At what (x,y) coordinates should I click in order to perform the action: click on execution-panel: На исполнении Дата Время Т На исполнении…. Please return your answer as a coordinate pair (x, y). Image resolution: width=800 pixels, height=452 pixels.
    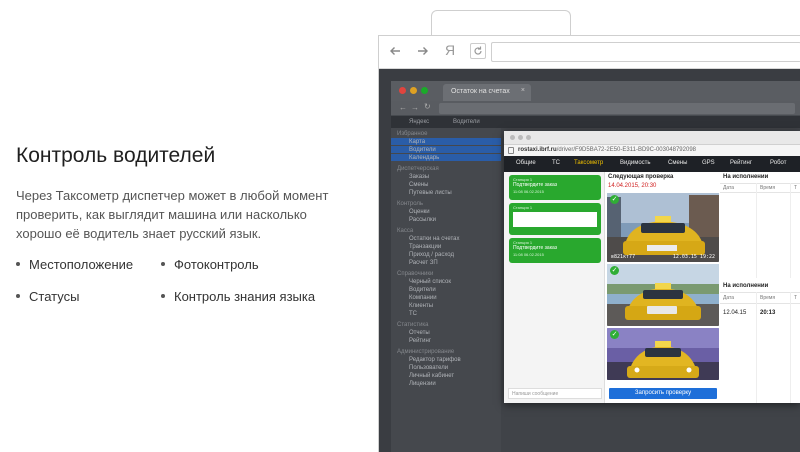
    Looking at the image, I should click on (760, 287).